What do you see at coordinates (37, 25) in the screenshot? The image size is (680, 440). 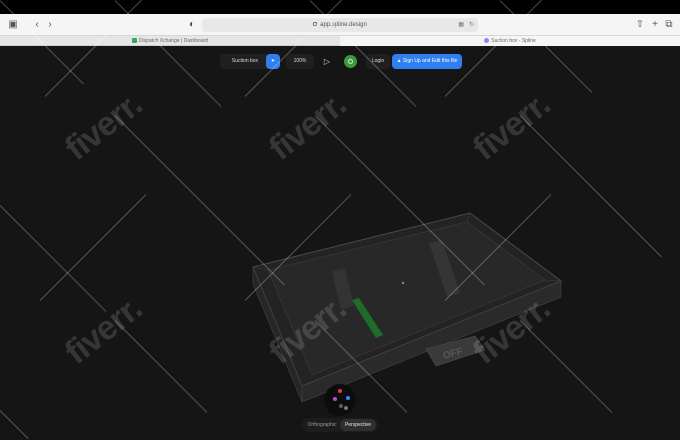 I see `back-icon: ‹` at bounding box center [37, 25].